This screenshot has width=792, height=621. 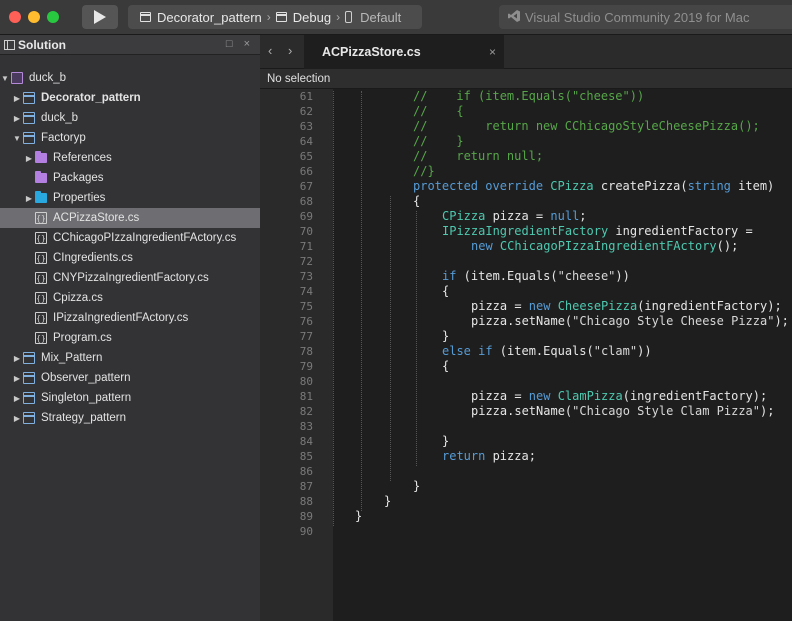 What do you see at coordinates (482, 186) in the screenshot?
I see `code-token: protected override` at bounding box center [482, 186].